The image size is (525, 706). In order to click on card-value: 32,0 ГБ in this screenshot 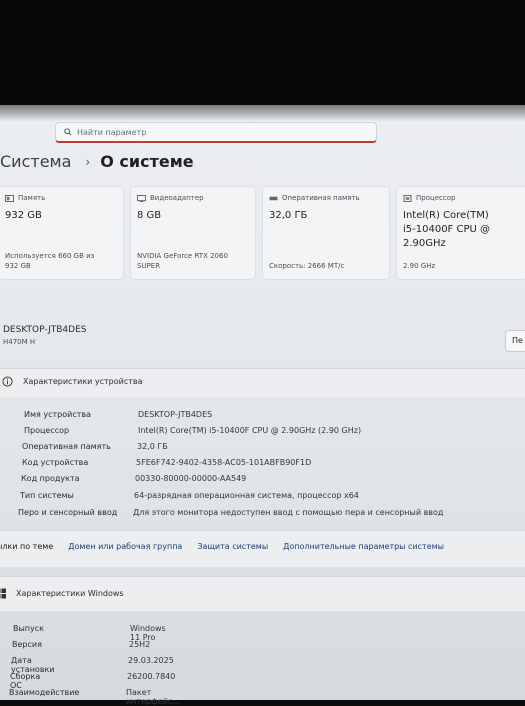, I will do `click(288, 215)`.